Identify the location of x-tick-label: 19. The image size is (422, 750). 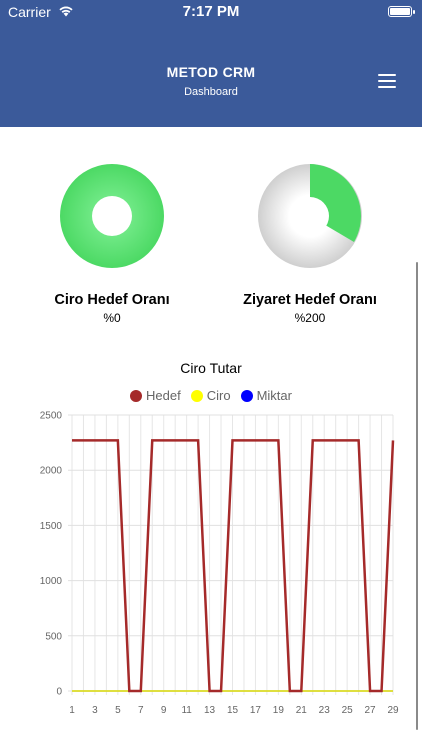
(279, 710).